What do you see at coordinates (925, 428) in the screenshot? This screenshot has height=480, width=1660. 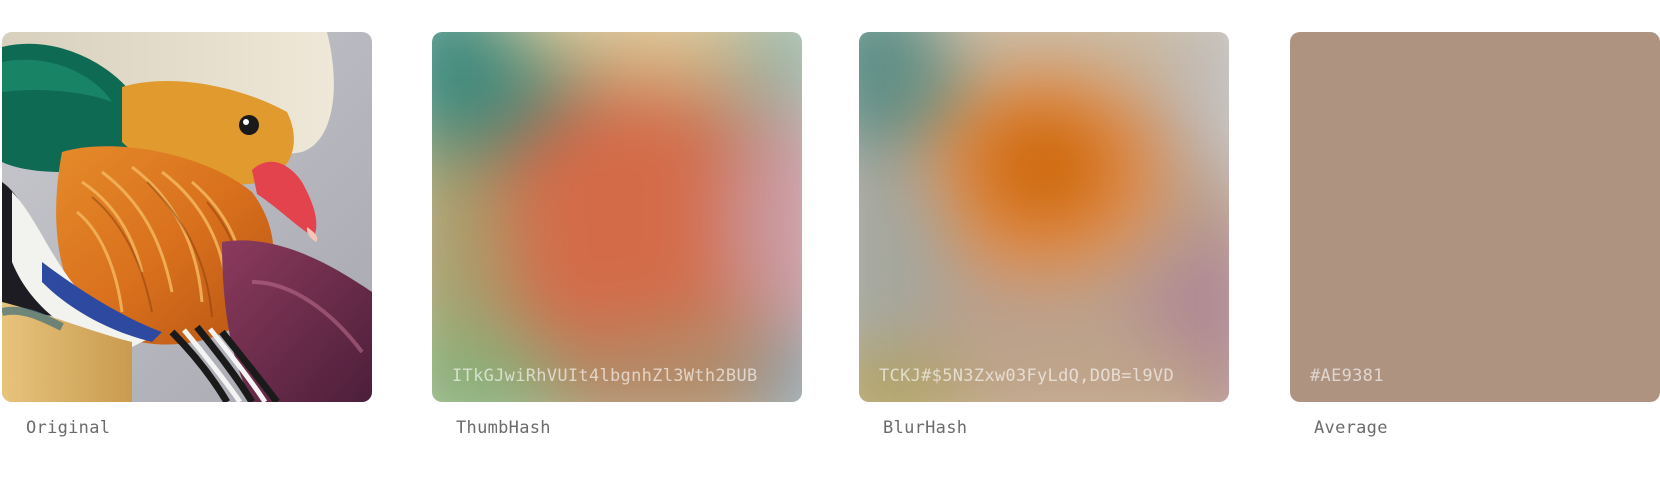 I see `blurhash-caption: BlurHash` at bounding box center [925, 428].